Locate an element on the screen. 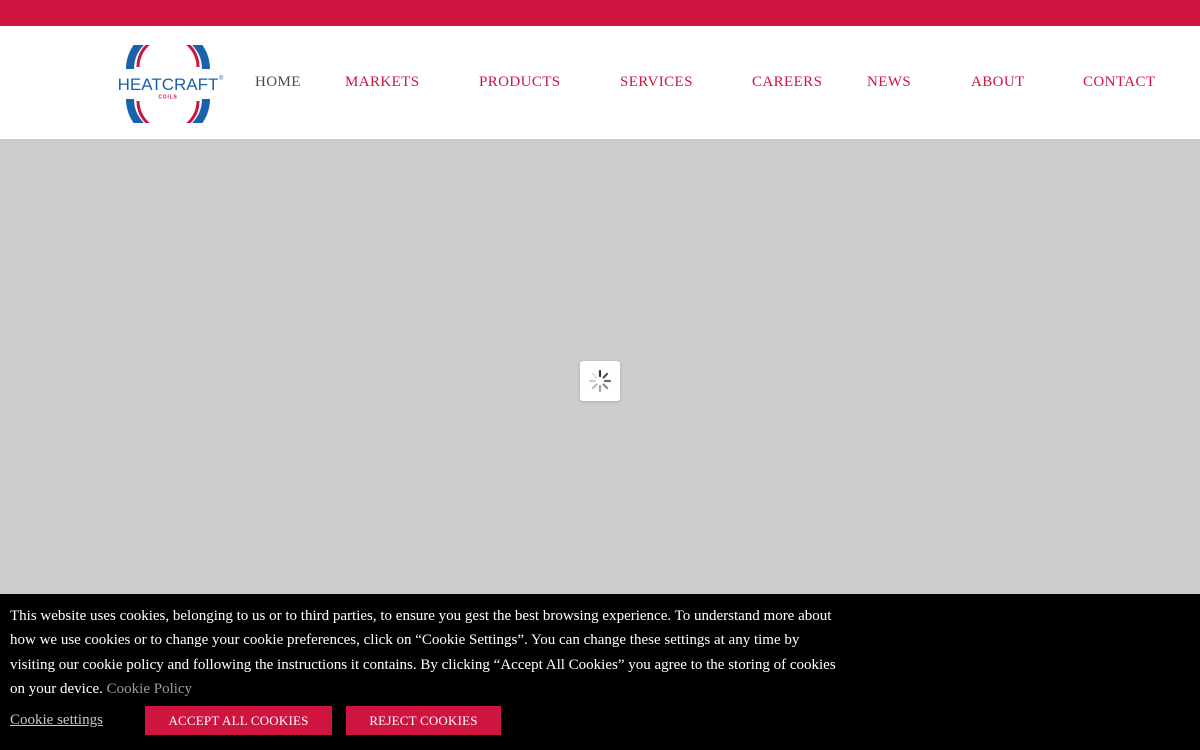 The image size is (1200, 750). nav-news: NEWS is located at coordinates (889, 82).